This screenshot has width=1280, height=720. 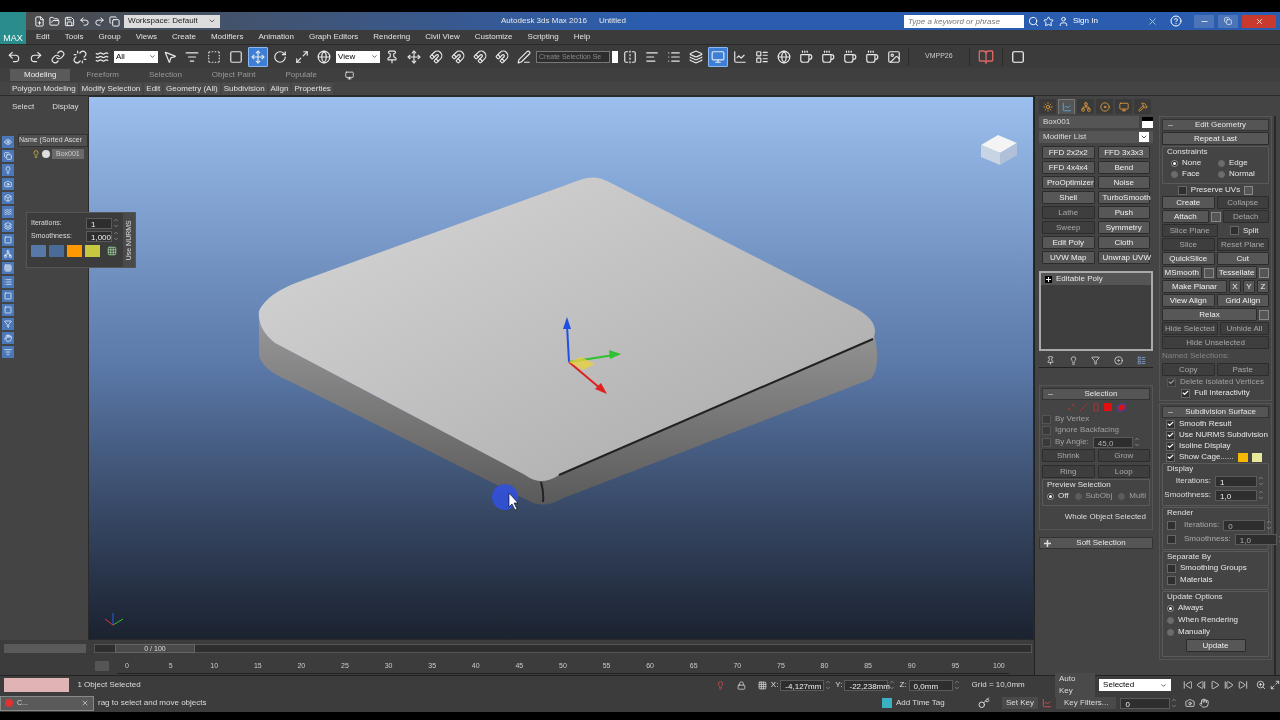 What do you see at coordinates (358, 56) in the screenshot?
I see `reference-coordinate-dropdown: View` at bounding box center [358, 56].